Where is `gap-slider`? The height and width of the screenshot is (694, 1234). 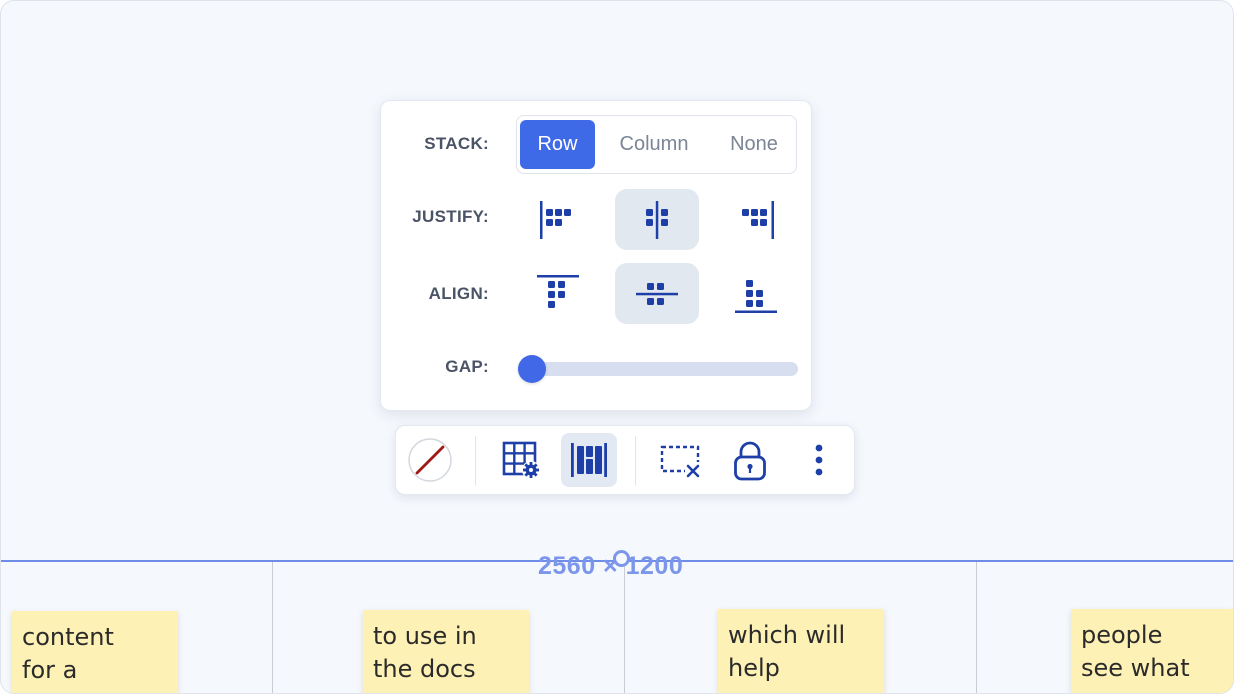 gap-slider is located at coordinates (658, 369).